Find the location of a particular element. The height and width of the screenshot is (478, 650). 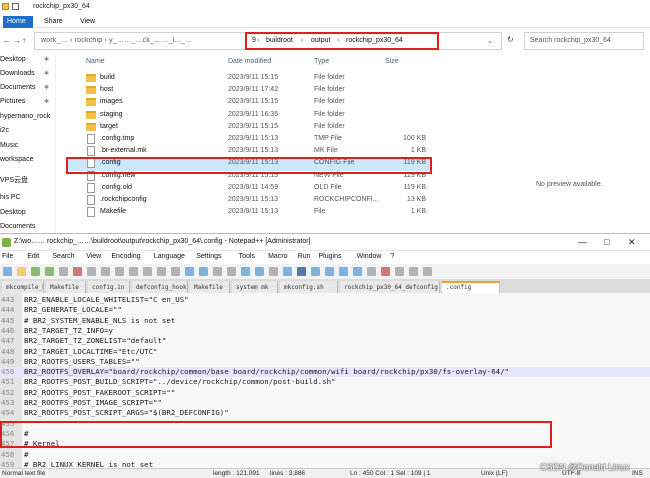

chevron-down-icon: ⌄ is located at coordinates (490, 41).